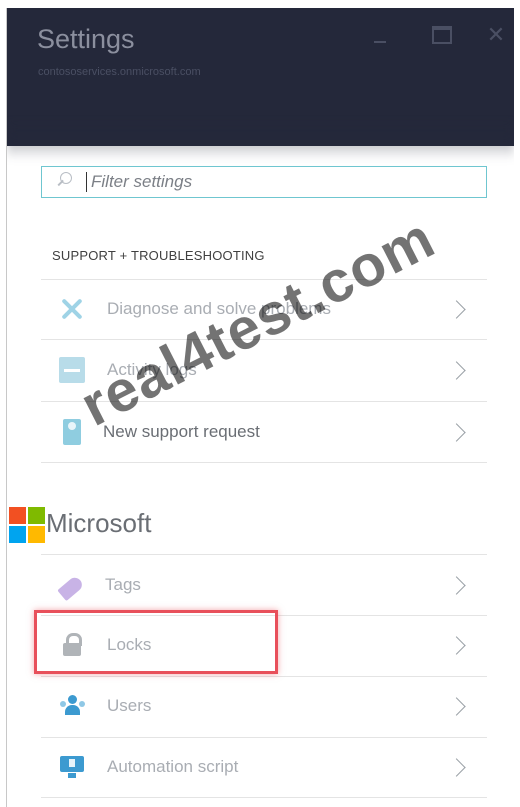 The height and width of the screenshot is (807, 520). I want to click on minimize-icon, so click(380, 35).